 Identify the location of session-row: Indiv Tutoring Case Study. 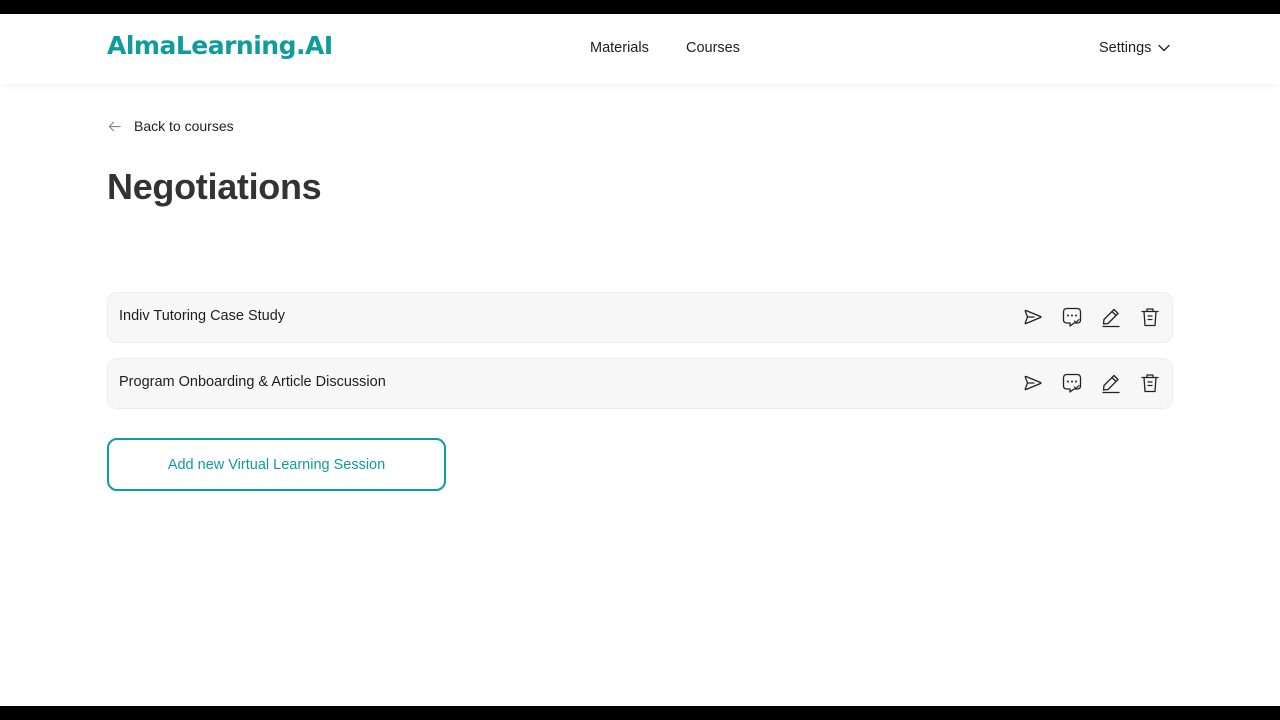
(640, 317).